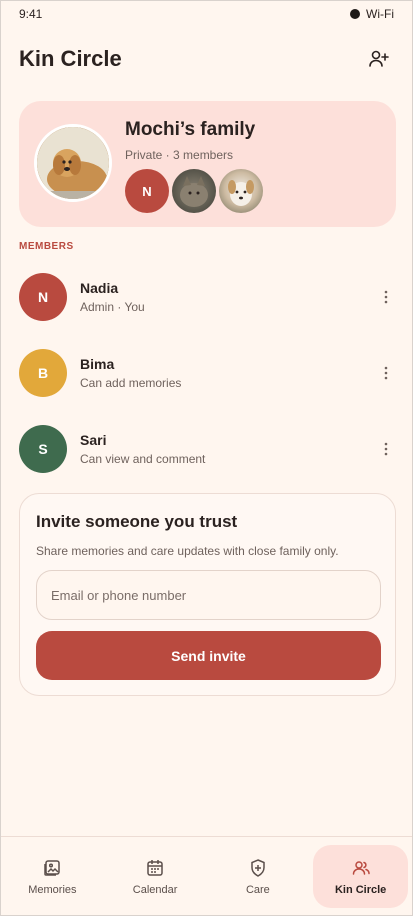 This screenshot has height=916, width=413. Describe the element at coordinates (31, 14) in the screenshot. I see `status-time: 9:41` at that location.